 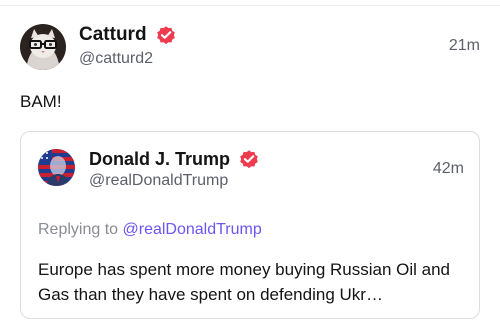 I want to click on quoted-author-name-row: Donald J. Trump, so click(x=174, y=159).